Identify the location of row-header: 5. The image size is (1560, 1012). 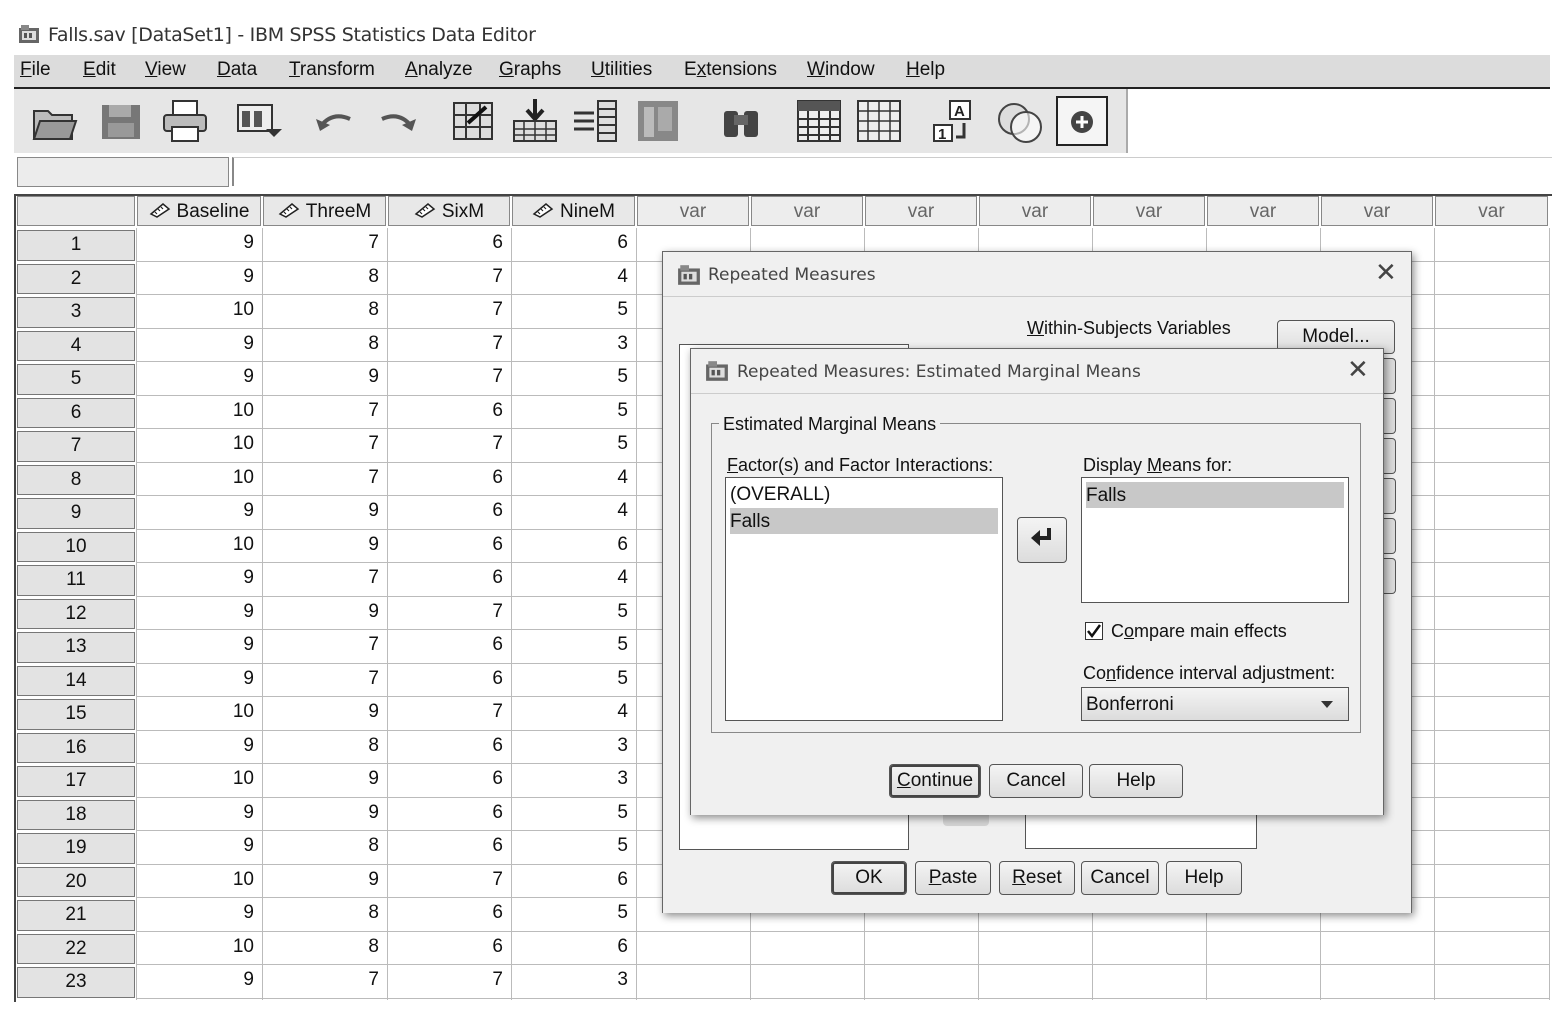
(76, 379).